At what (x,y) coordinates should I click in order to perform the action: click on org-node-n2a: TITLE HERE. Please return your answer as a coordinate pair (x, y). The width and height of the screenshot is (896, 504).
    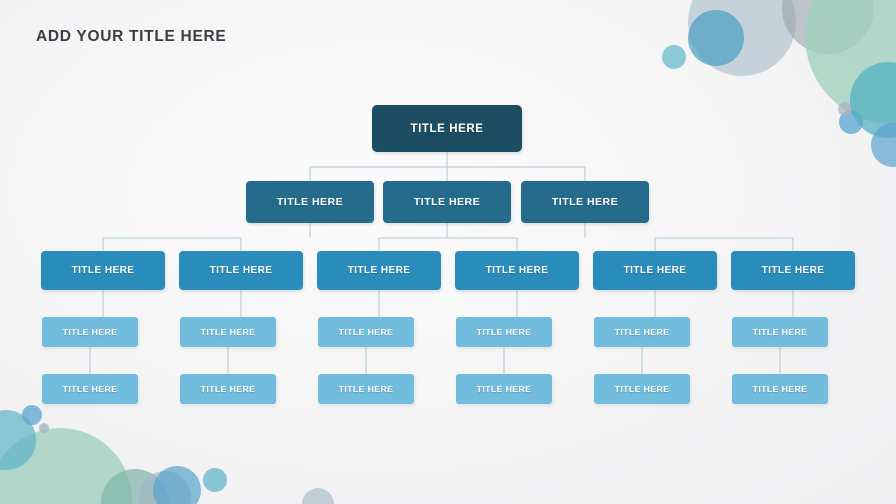
    Looking at the image, I should click on (103, 270).